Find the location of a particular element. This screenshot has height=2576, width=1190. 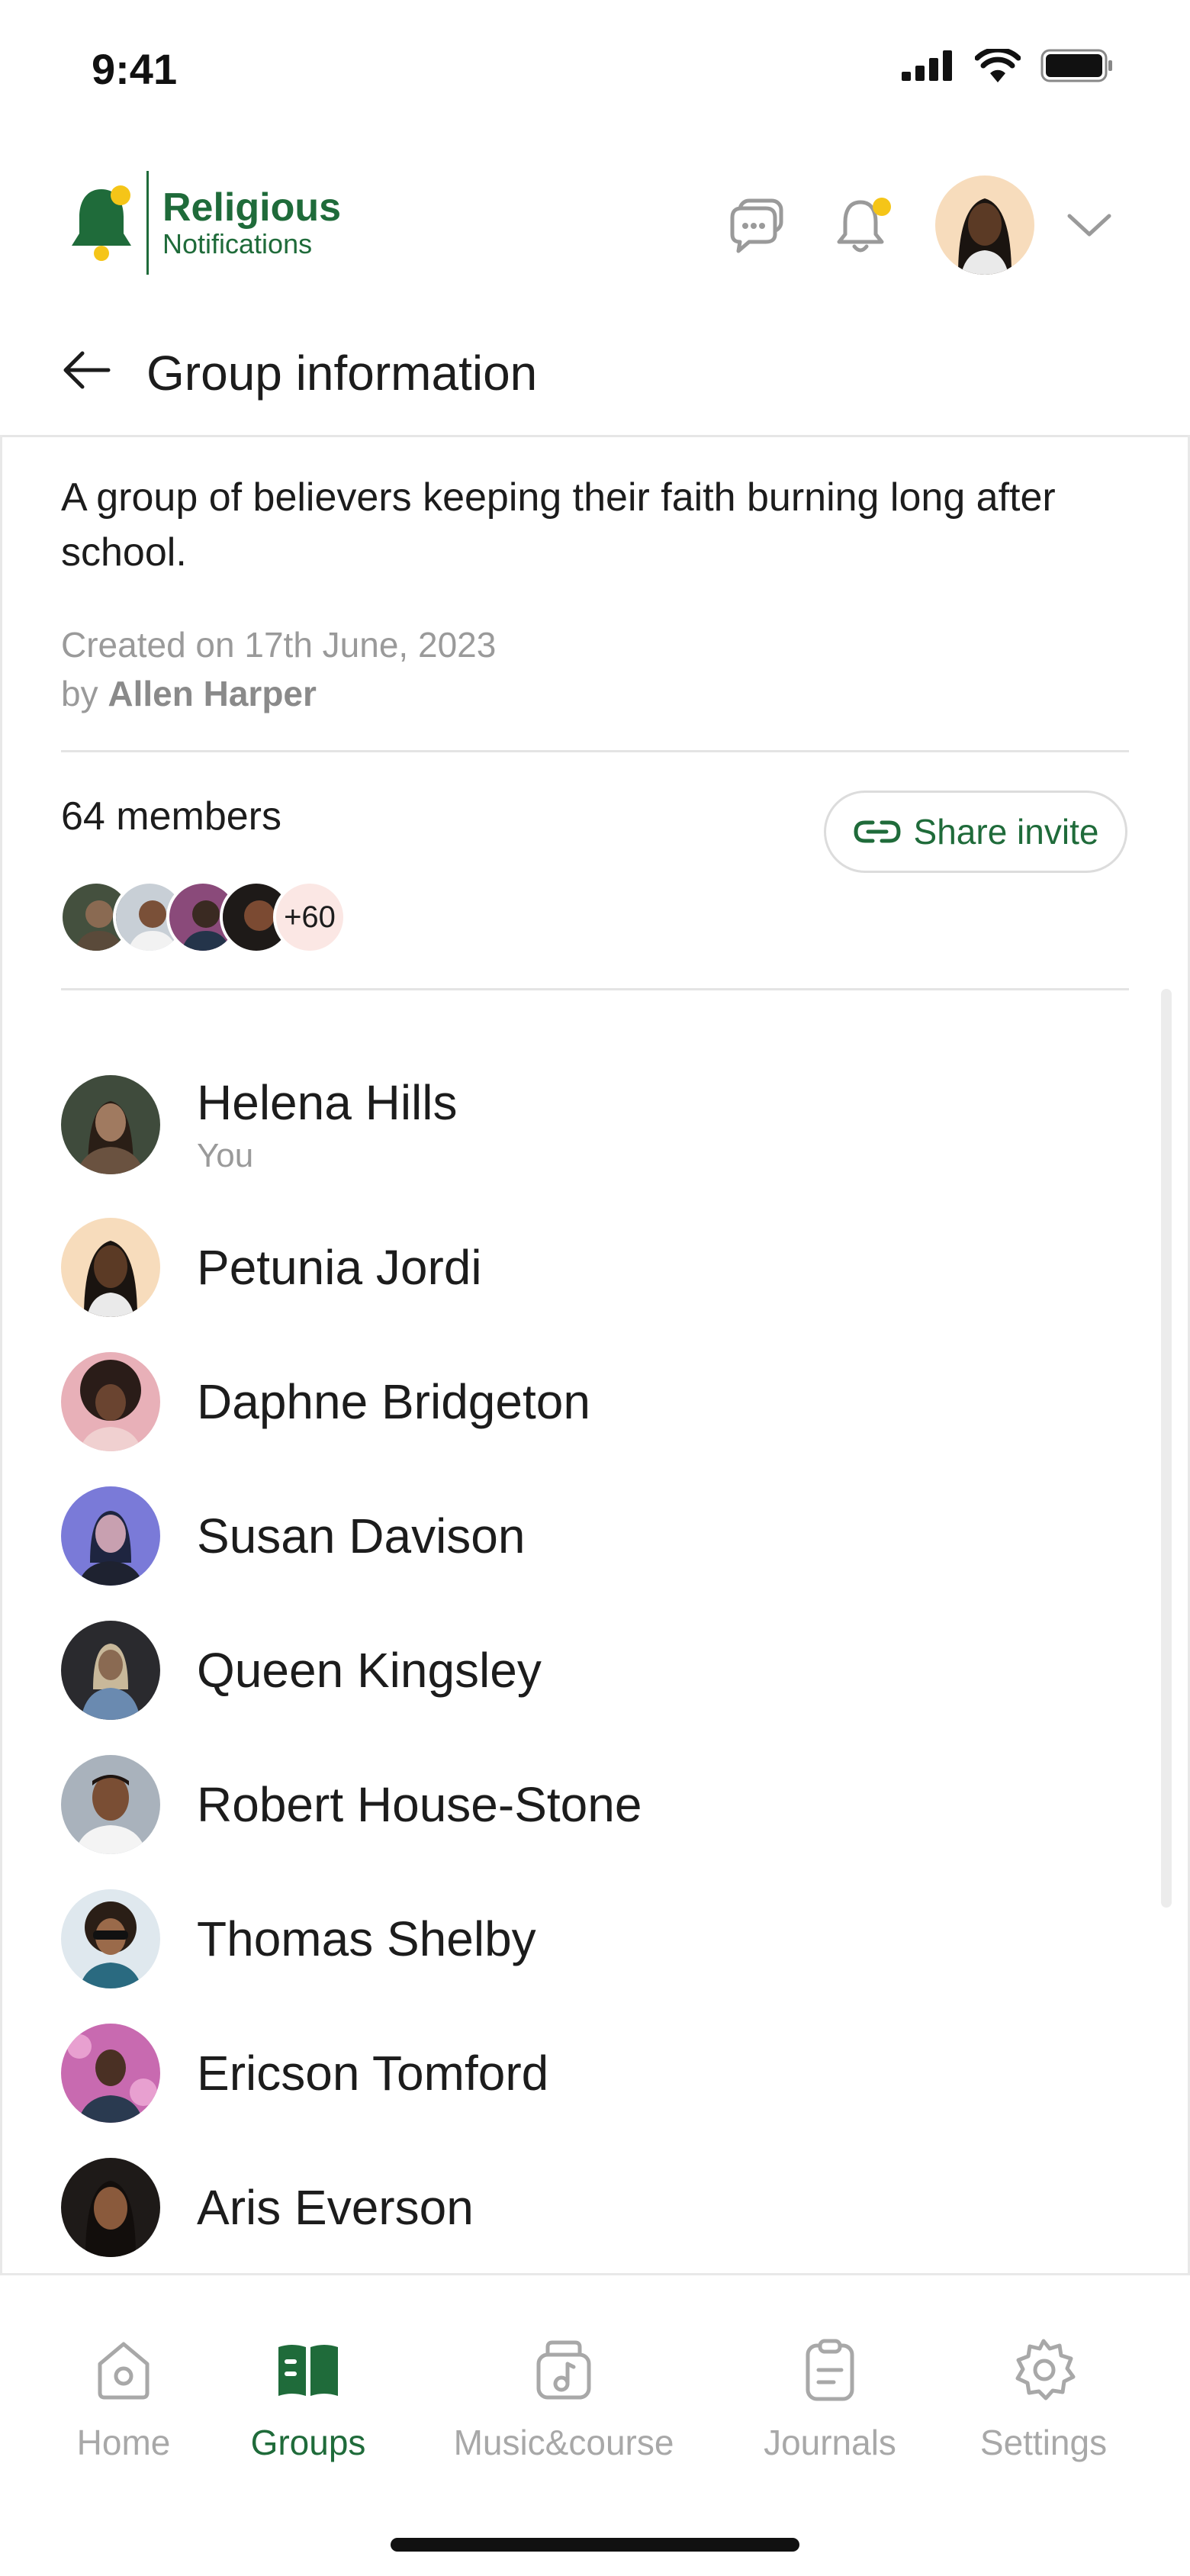

tab-label: Groups is located at coordinates (308, 2442).